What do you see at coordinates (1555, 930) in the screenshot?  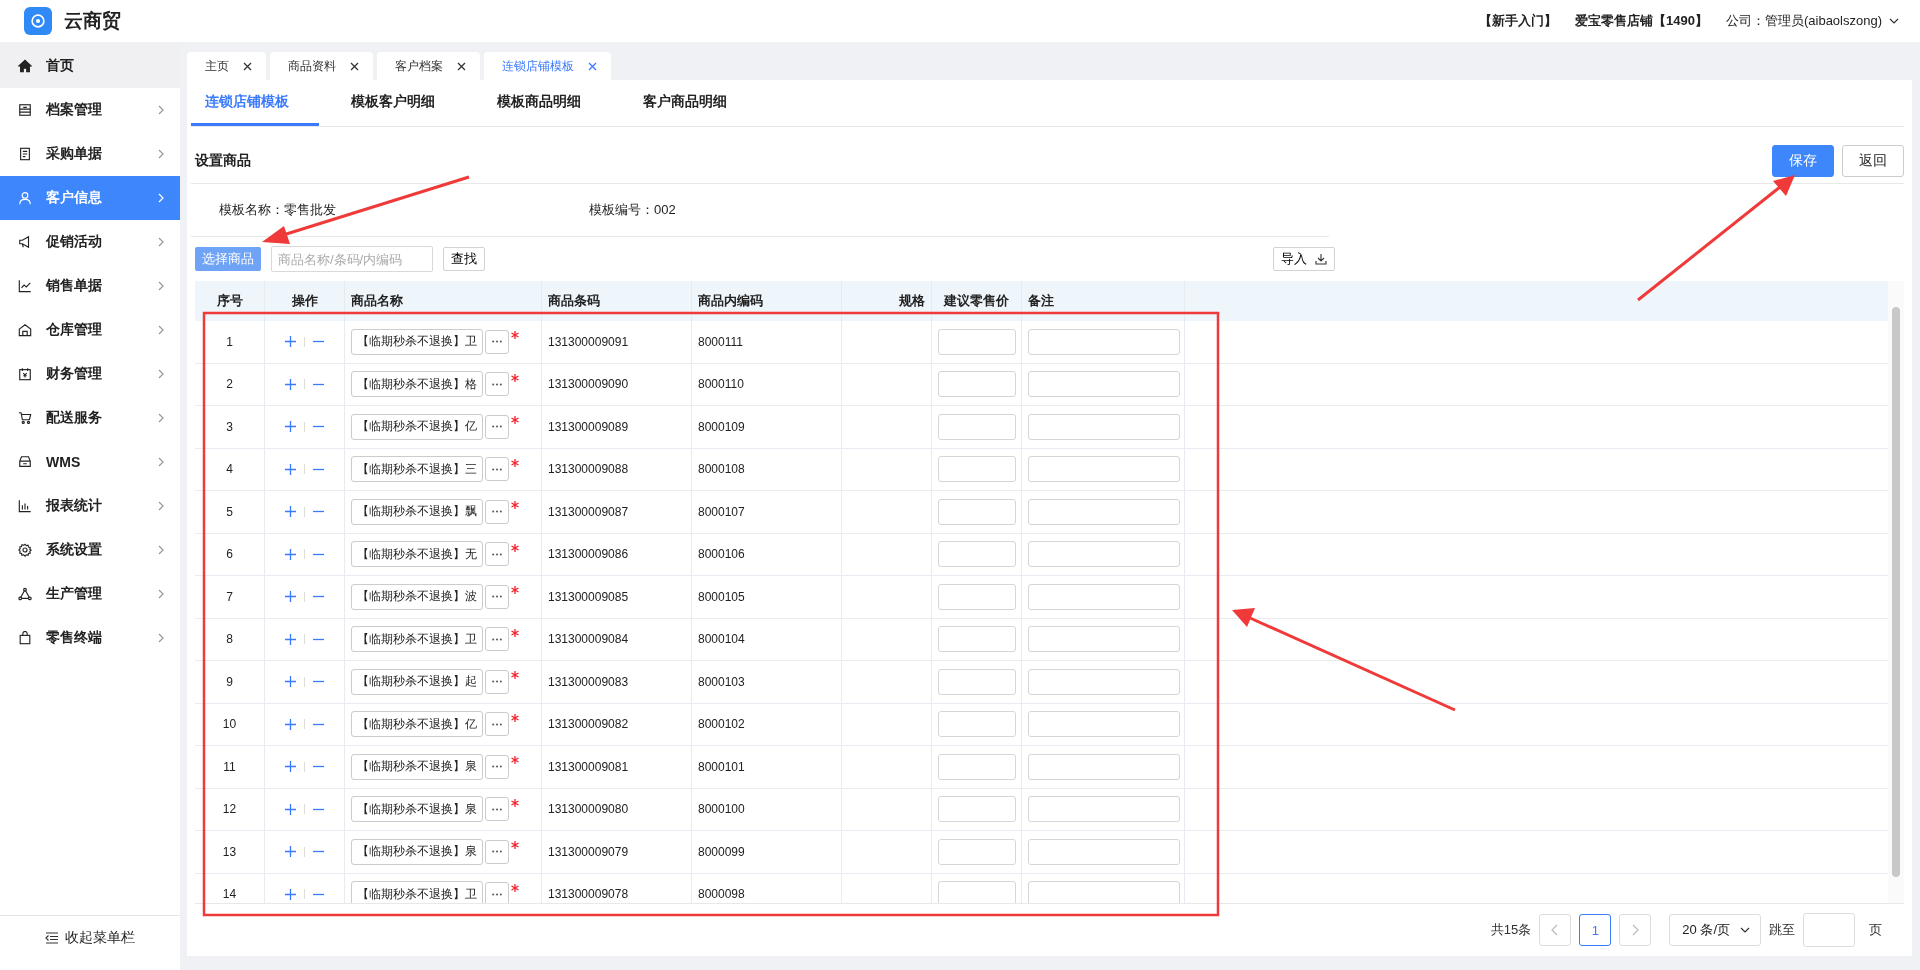 I see `previous-page-button` at bounding box center [1555, 930].